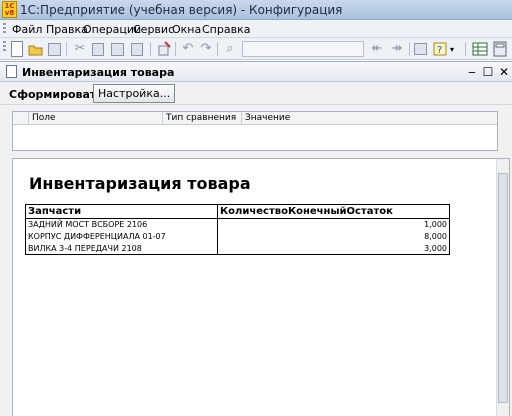 Image resolution: width=512 pixels, height=416 pixels. What do you see at coordinates (377, 49) in the screenshot?
I see `search-prev-icon: ↞` at bounding box center [377, 49].